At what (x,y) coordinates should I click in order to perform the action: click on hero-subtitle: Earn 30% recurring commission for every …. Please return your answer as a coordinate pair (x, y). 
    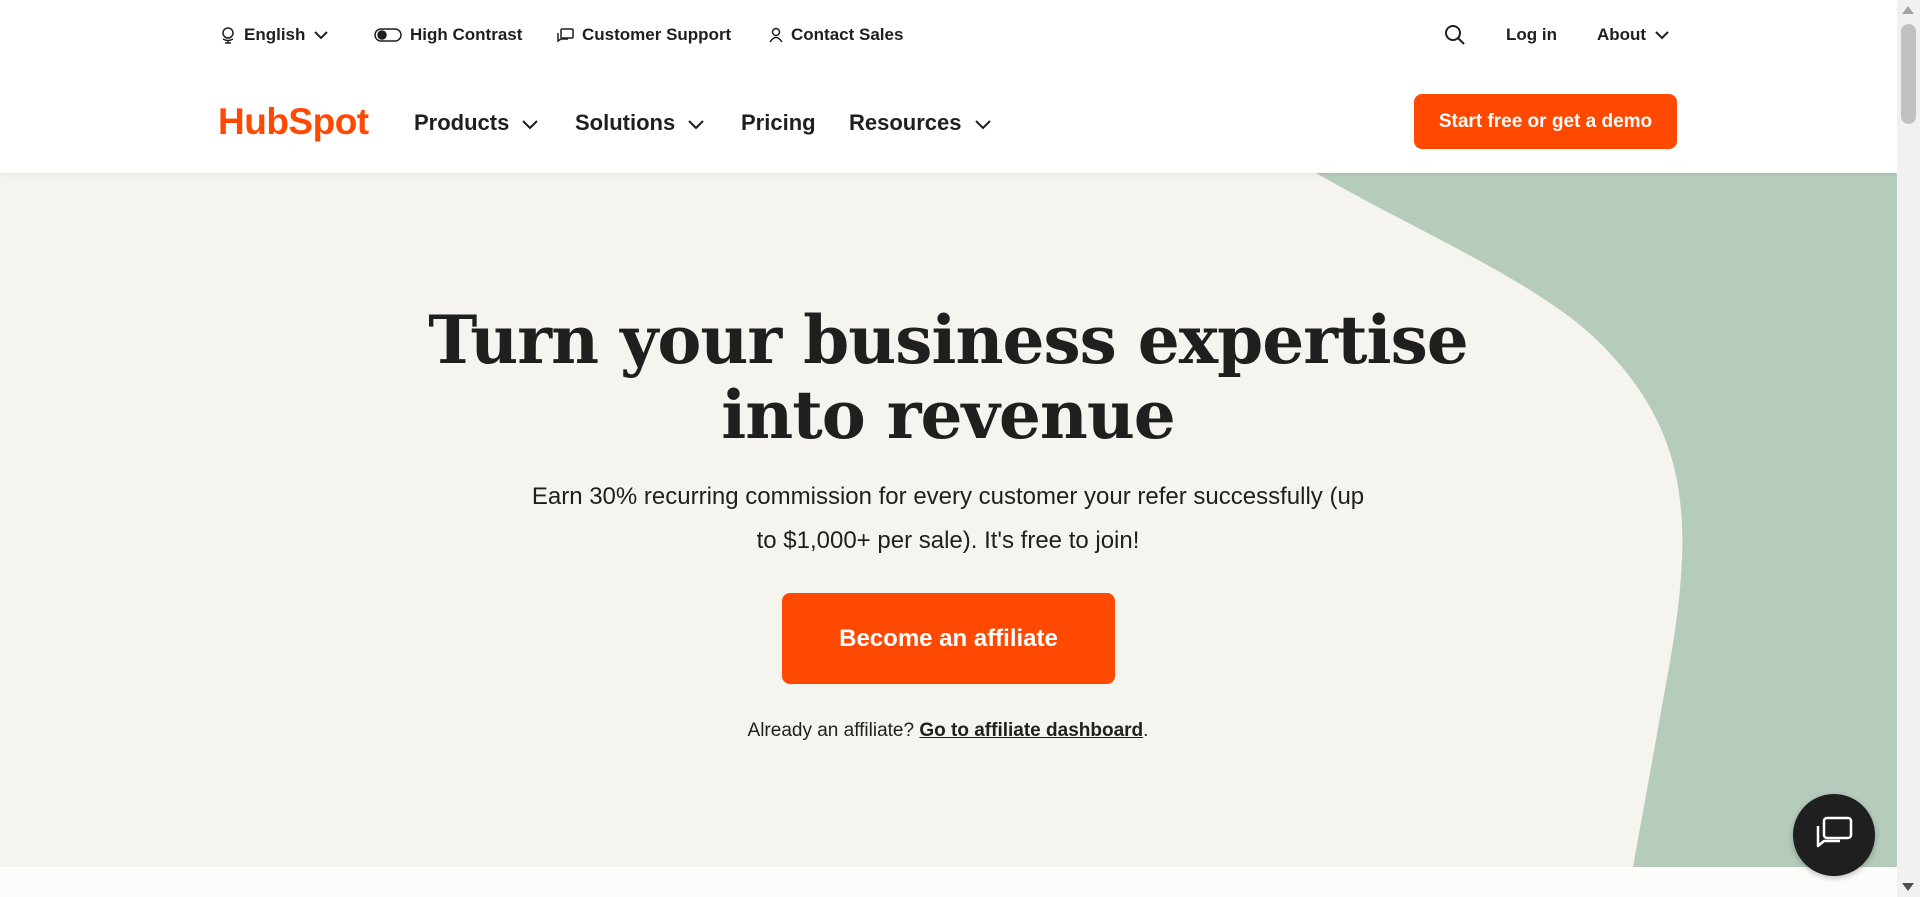
    Looking at the image, I should click on (948, 519).